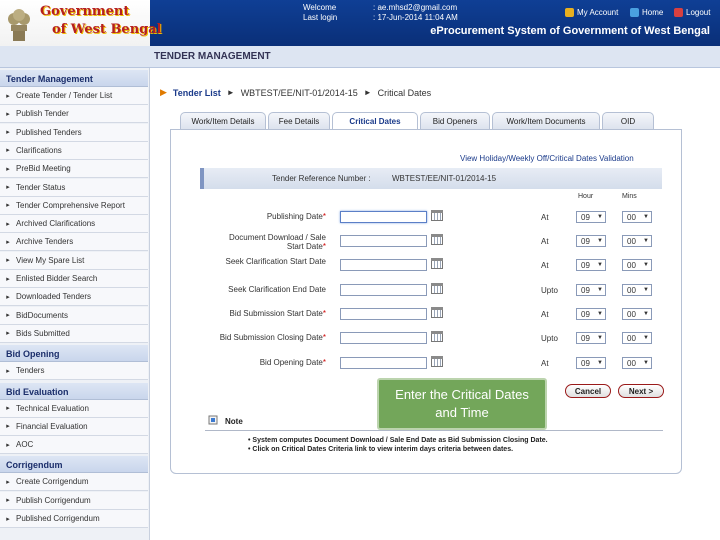 The width and height of the screenshot is (720, 540). What do you see at coordinates (299, 93) in the screenshot?
I see `breadcrumb-tender-ref: WBTEST/EE/NIT-01/2014-15` at bounding box center [299, 93].